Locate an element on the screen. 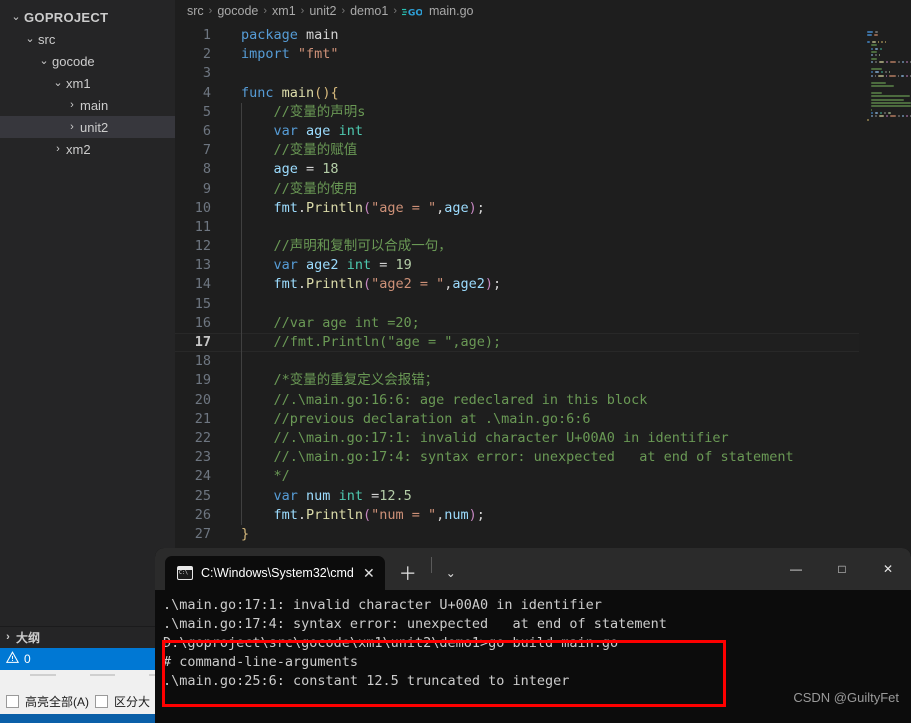 The image size is (911, 723). minimap is located at coordinates (885, 272).